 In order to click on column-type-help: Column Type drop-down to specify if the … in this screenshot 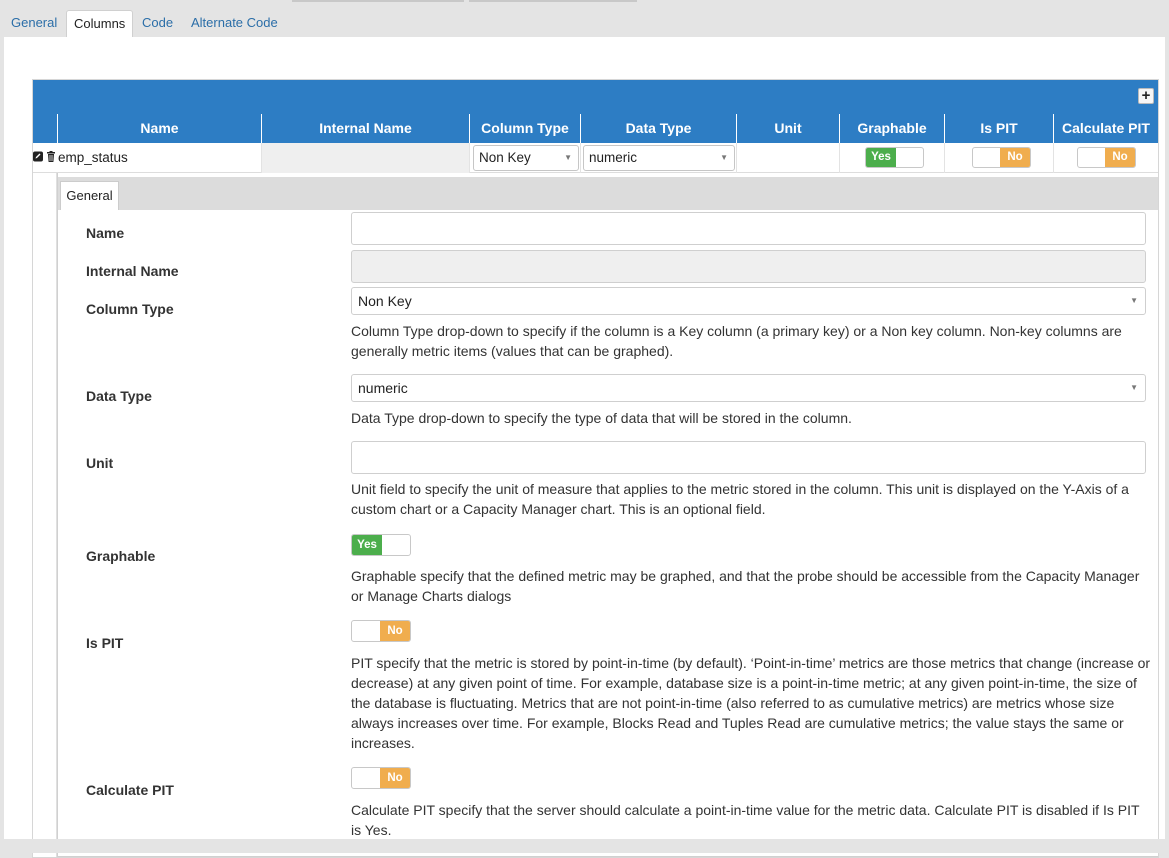, I will do `click(736, 341)`.